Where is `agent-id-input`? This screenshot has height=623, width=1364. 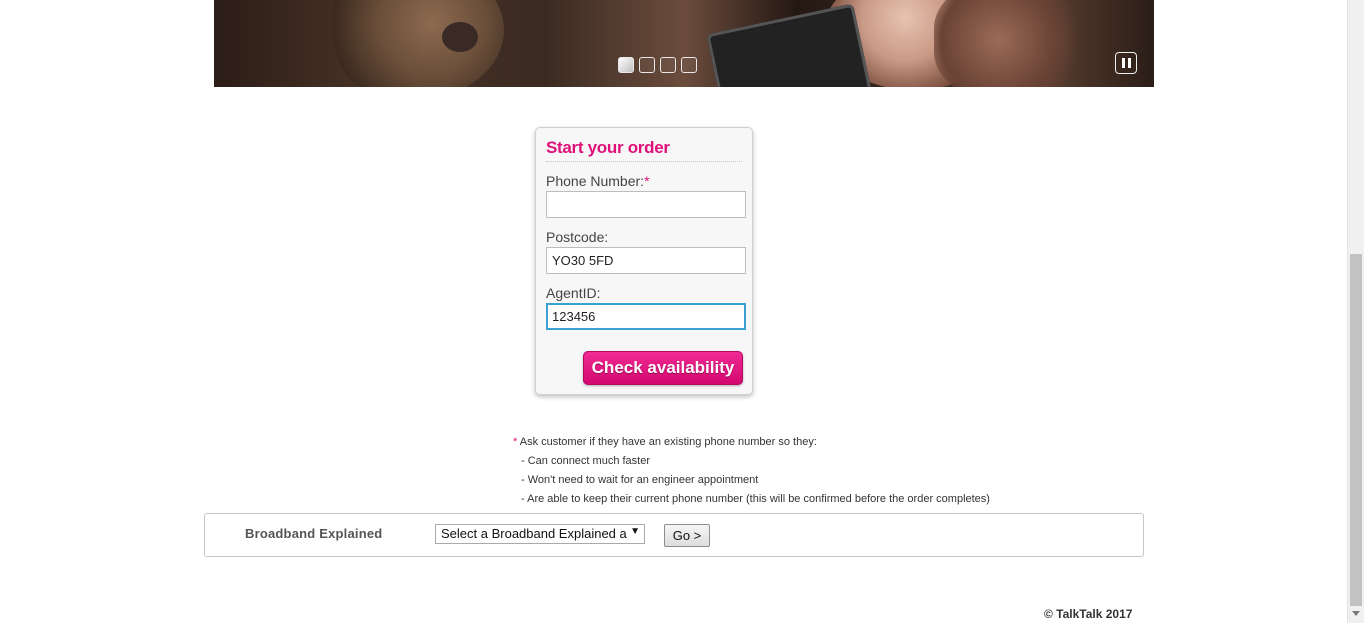
agent-id-input is located at coordinates (646, 316).